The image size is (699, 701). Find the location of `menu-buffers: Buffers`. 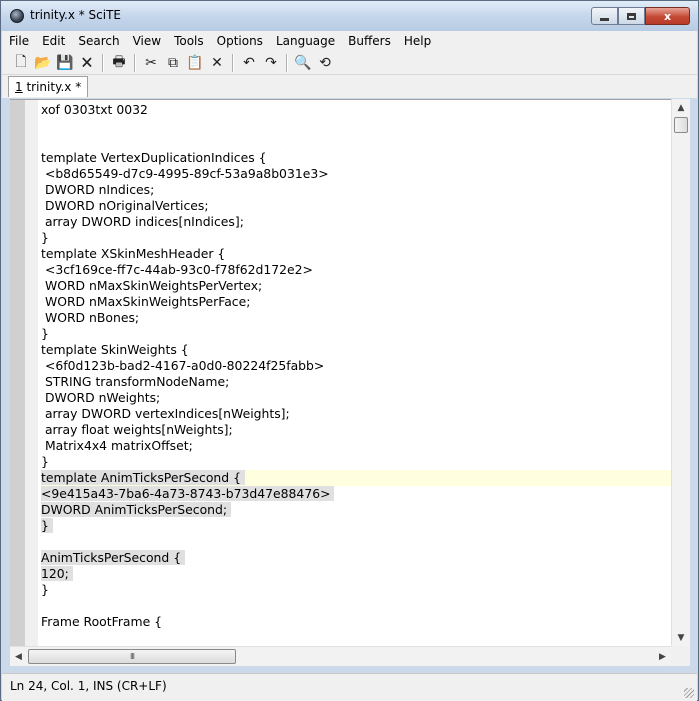

menu-buffers: Buffers is located at coordinates (369, 41).